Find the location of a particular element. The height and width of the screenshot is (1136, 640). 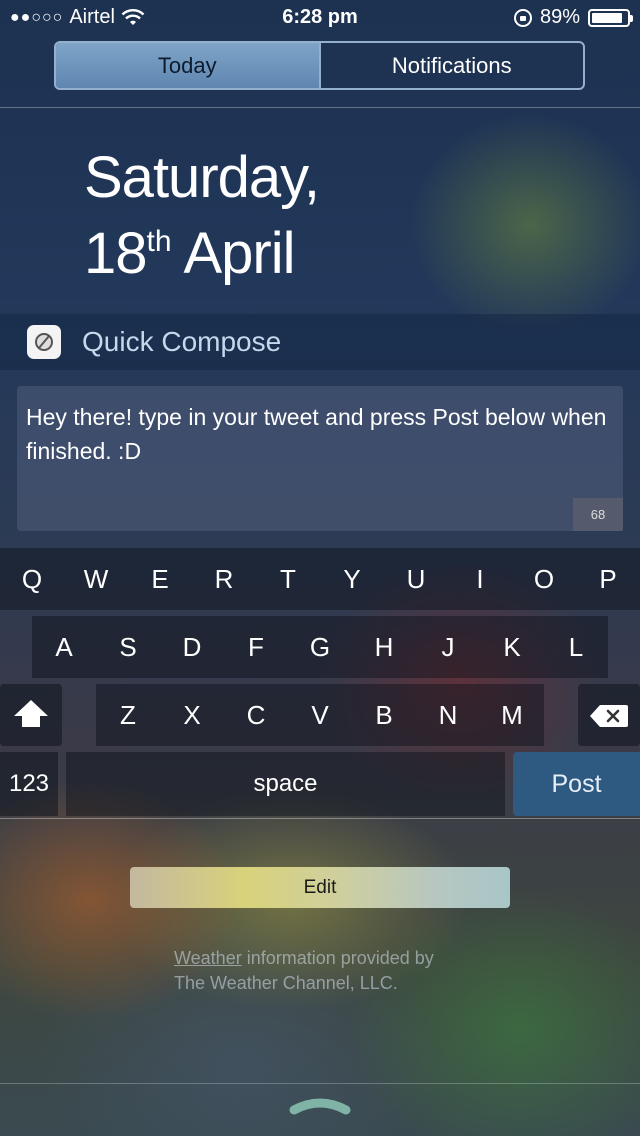

rotation-lock-icon is located at coordinates (522, 17).